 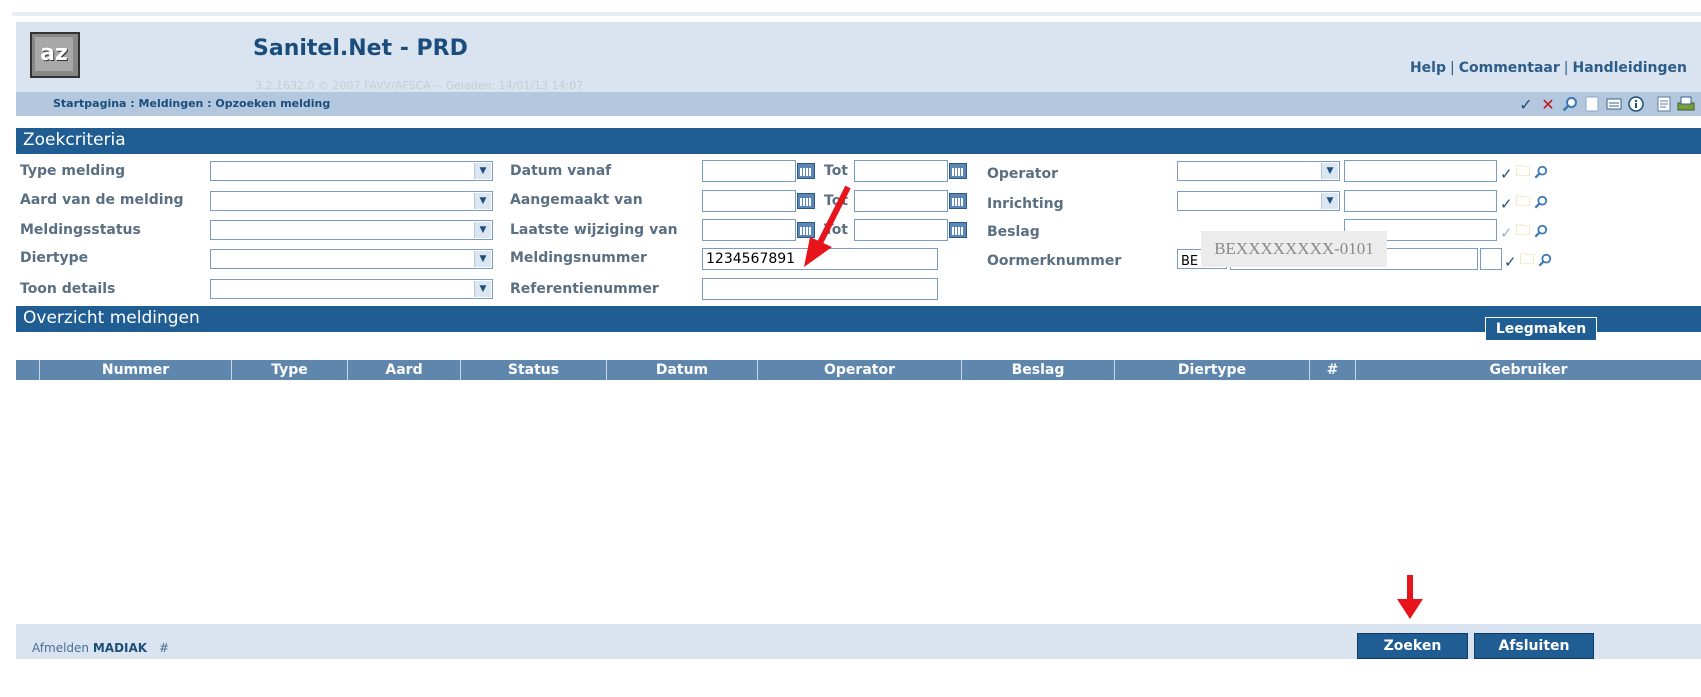 I want to click on delete-icon: ✕, so click(x=1548, y=104).